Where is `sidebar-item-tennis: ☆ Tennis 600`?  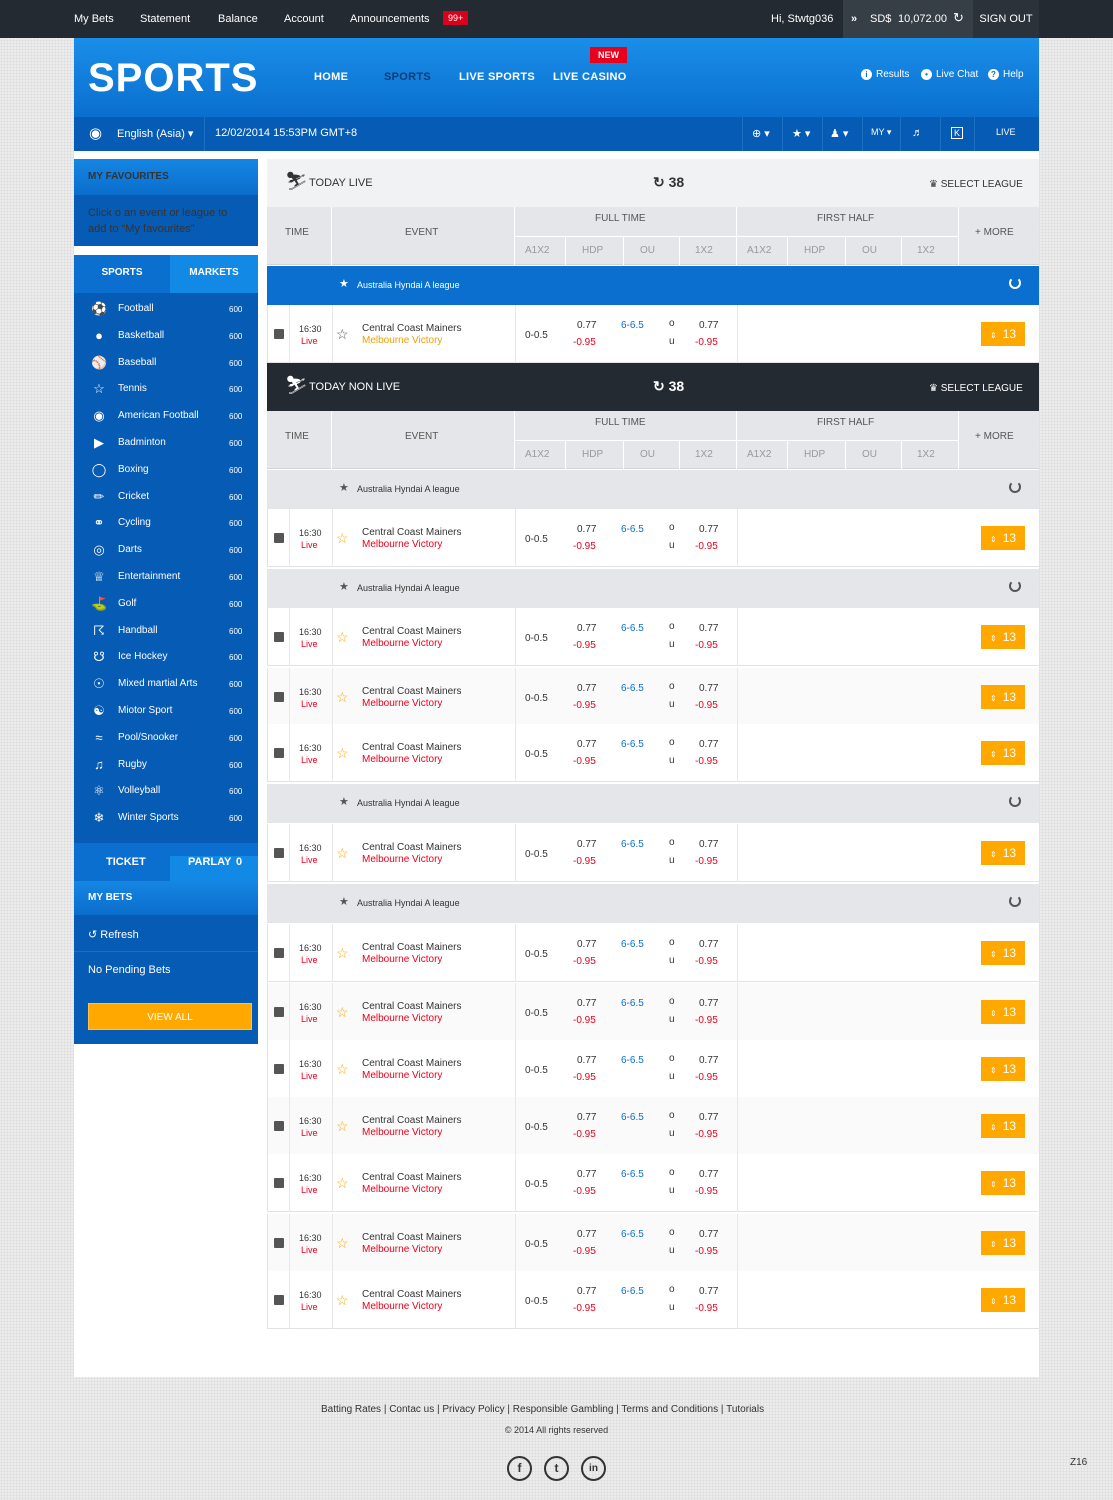
sidebar-item-tennis: ☆ Tennis 600 is located at coordinates (166, 391).